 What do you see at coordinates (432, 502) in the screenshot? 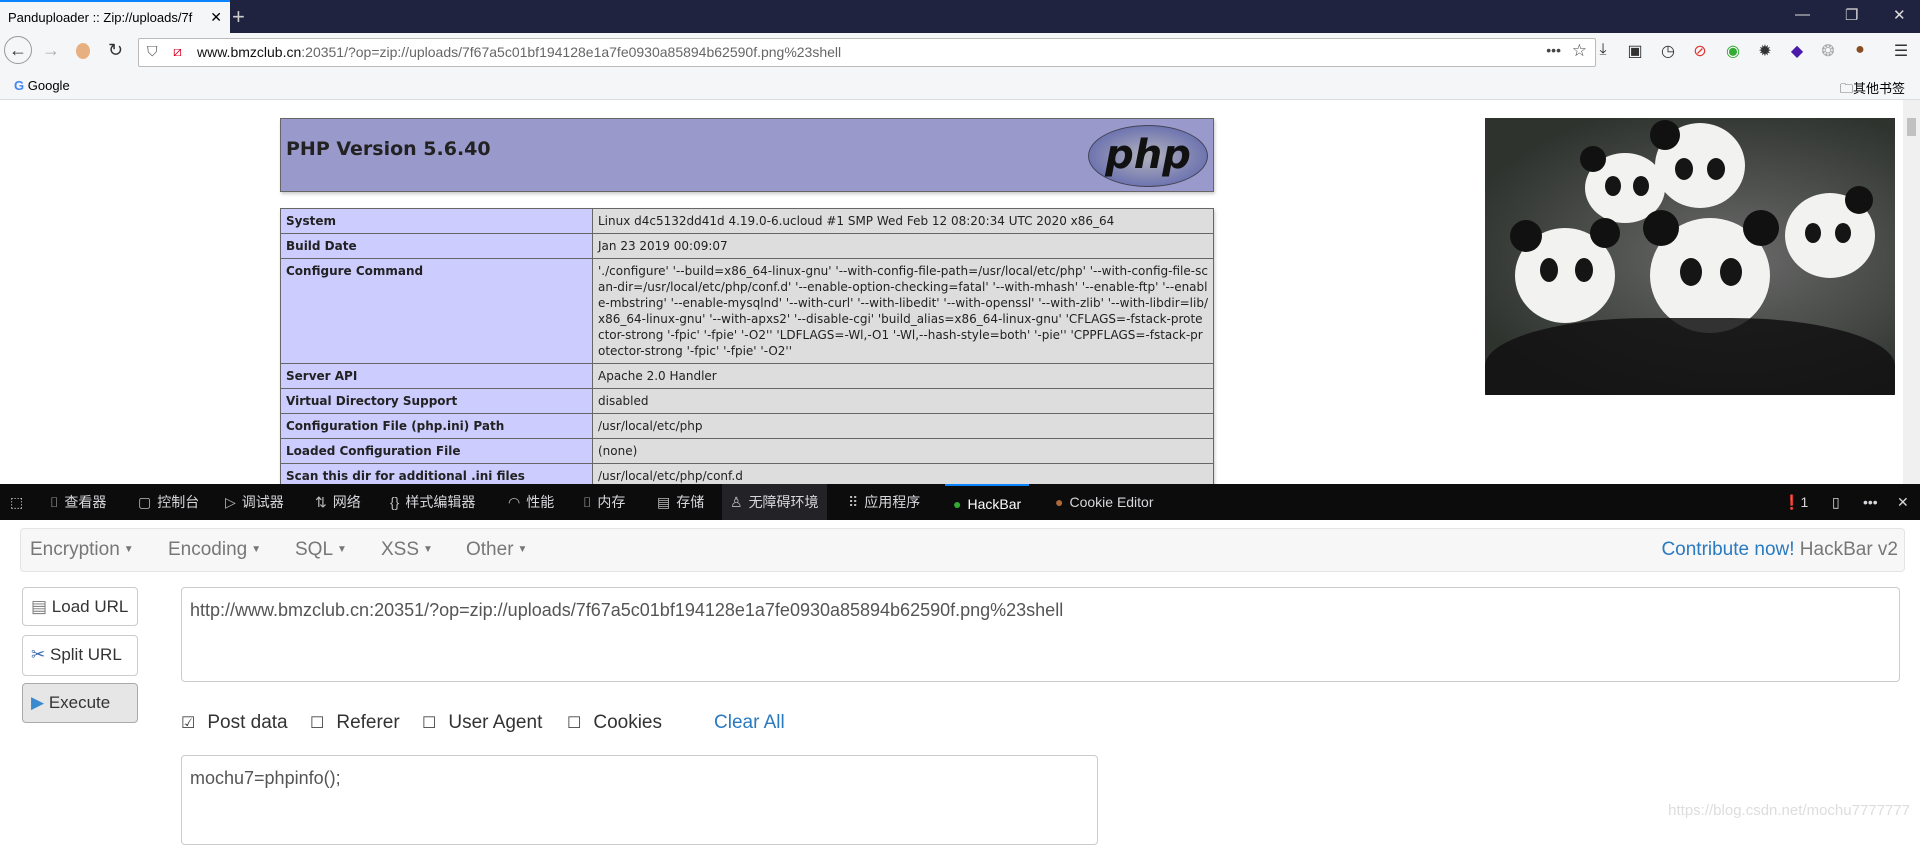
I see `devtools-tab-style-editor: {} 样式编辑器` at bounding box center [432, 502].